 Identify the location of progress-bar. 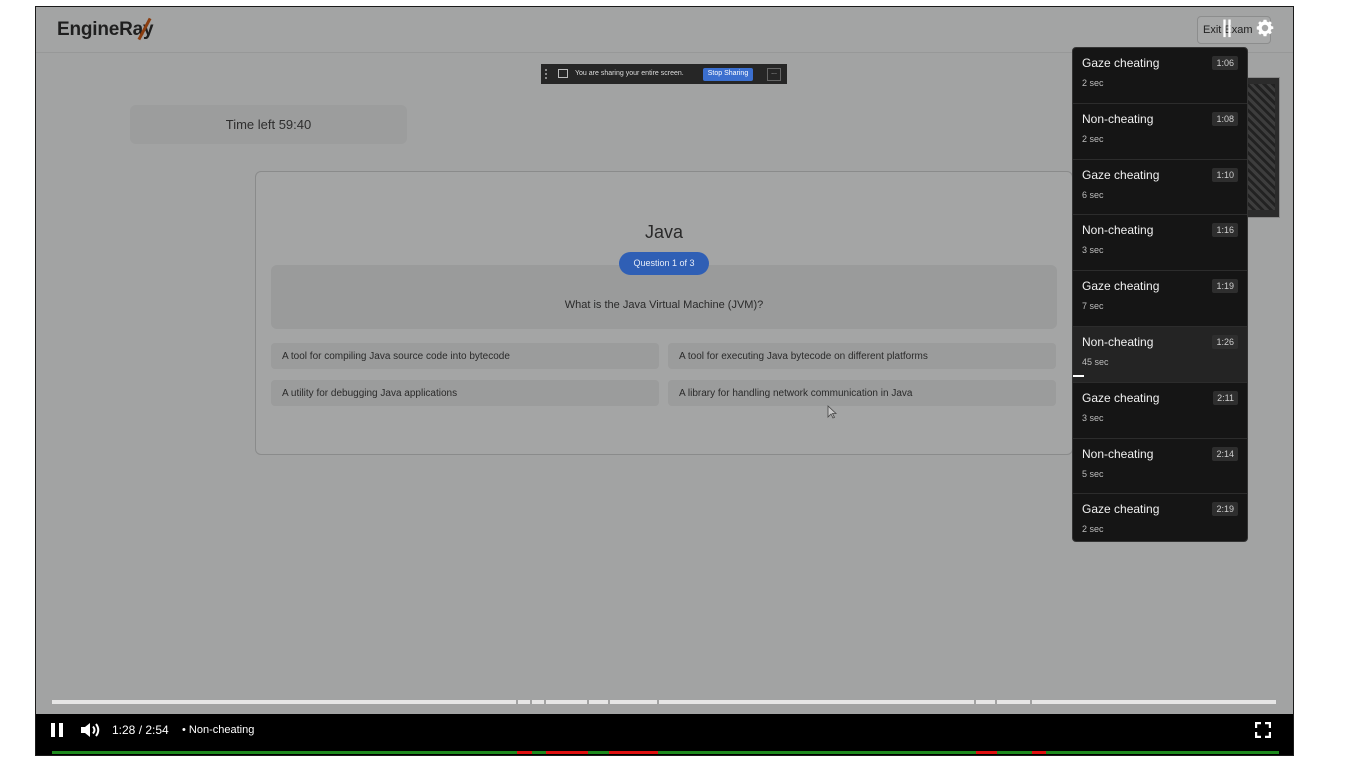
(665, 752).